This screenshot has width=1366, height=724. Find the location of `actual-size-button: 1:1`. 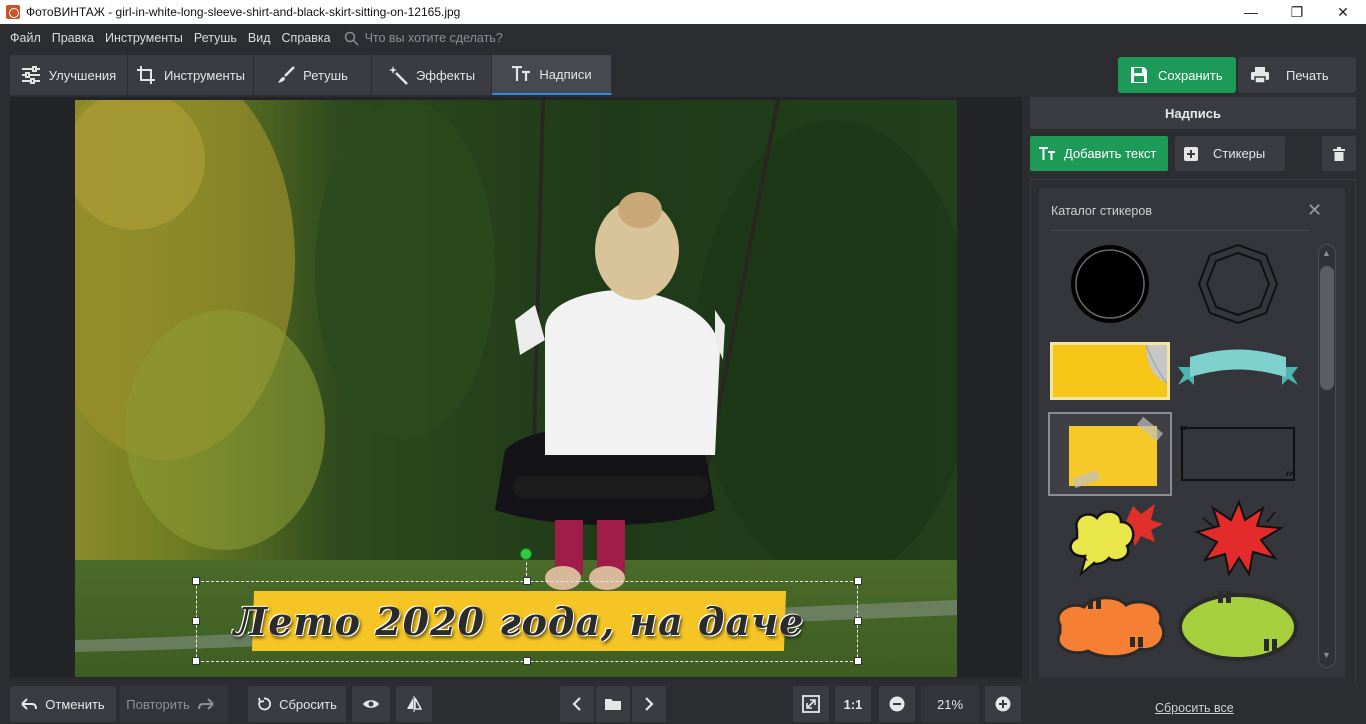

actual-size-button: 1:1 is located at coordinates (853, 704).